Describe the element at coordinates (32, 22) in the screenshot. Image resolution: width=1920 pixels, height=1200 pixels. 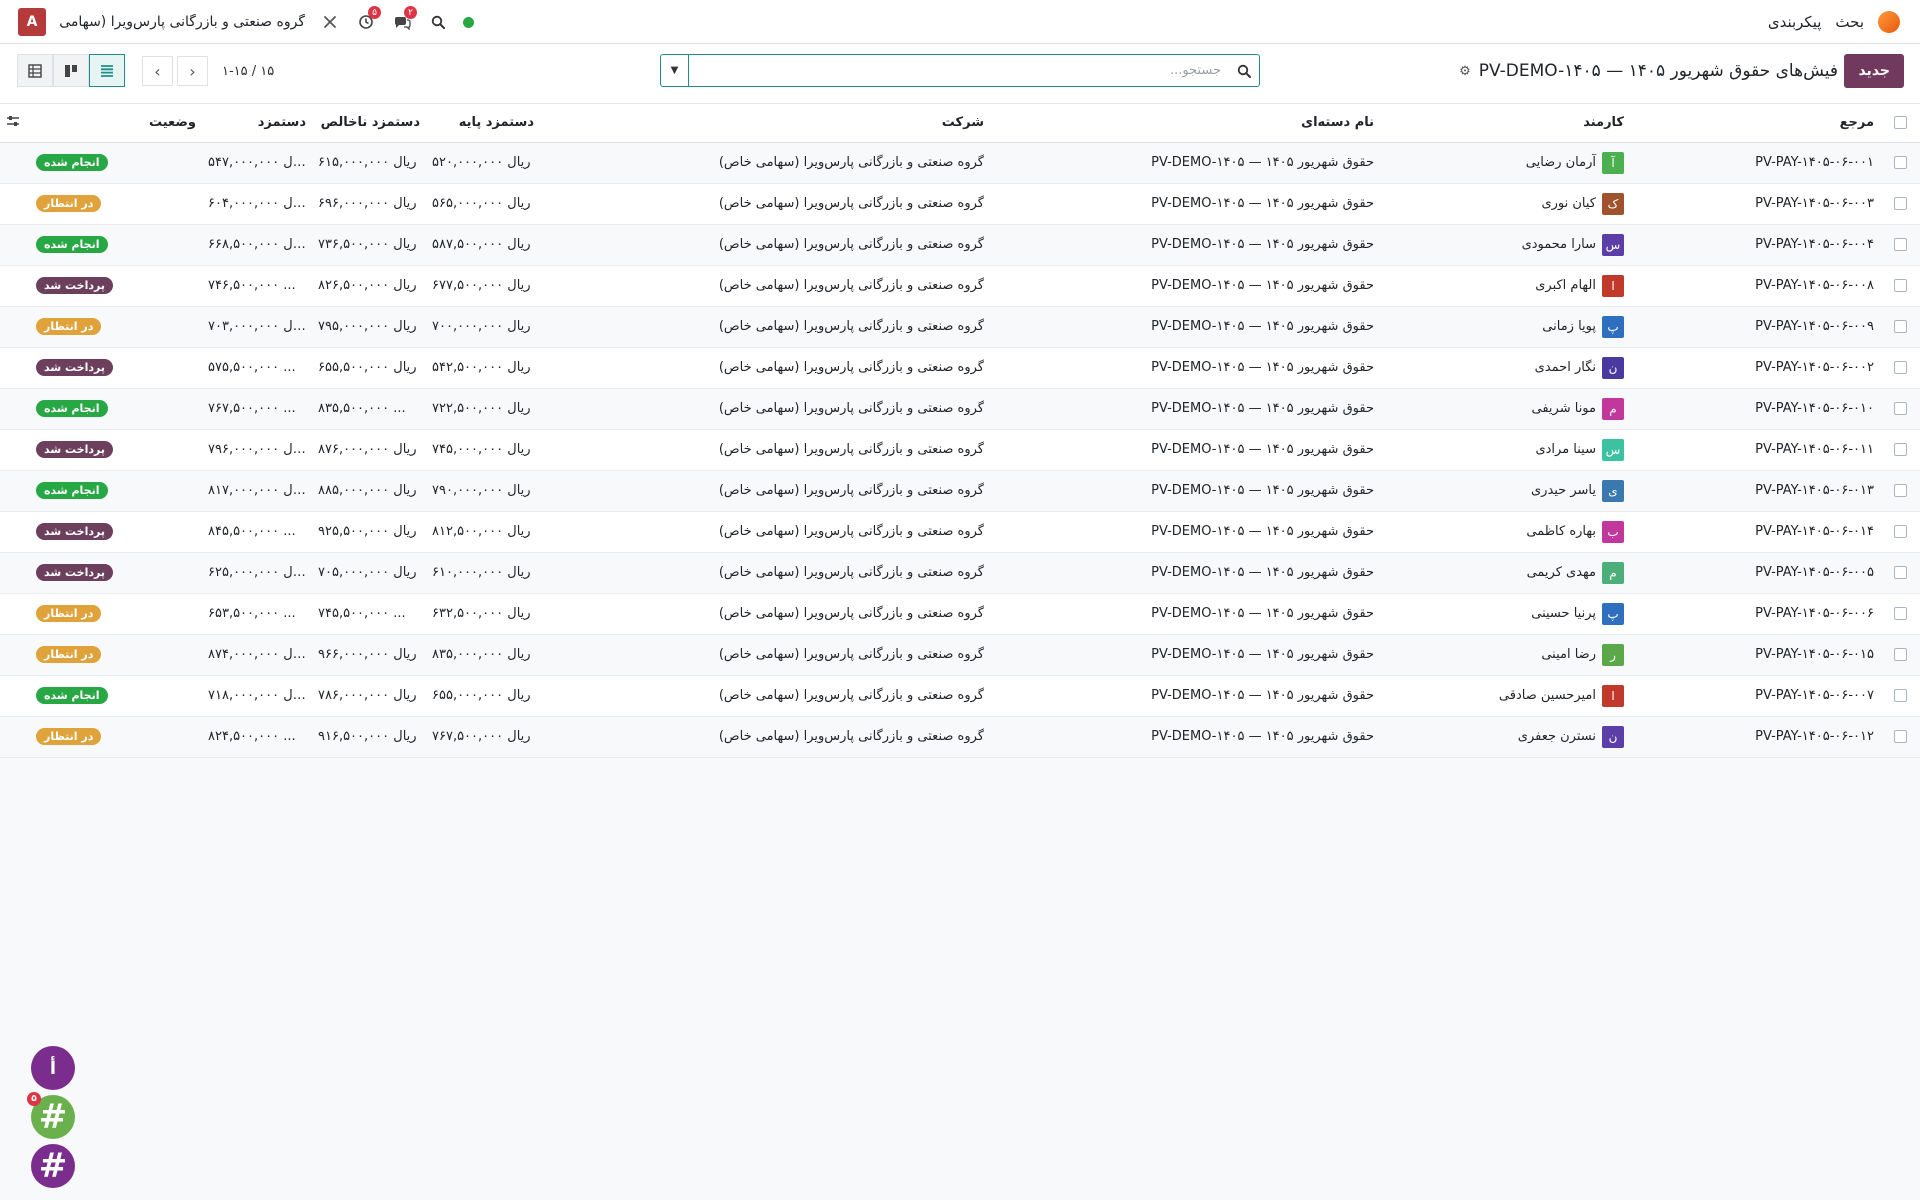
I see `user-avatar: A` at that location.